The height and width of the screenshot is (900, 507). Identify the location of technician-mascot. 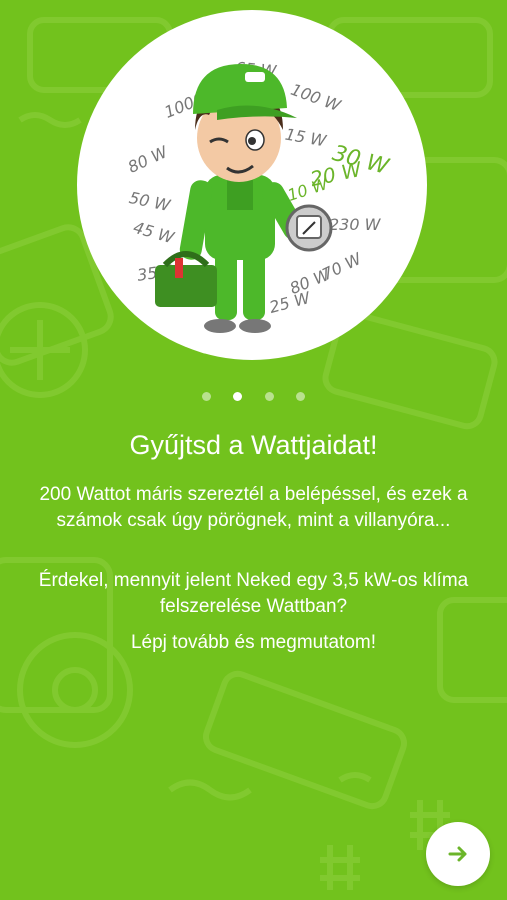
(244, 198).